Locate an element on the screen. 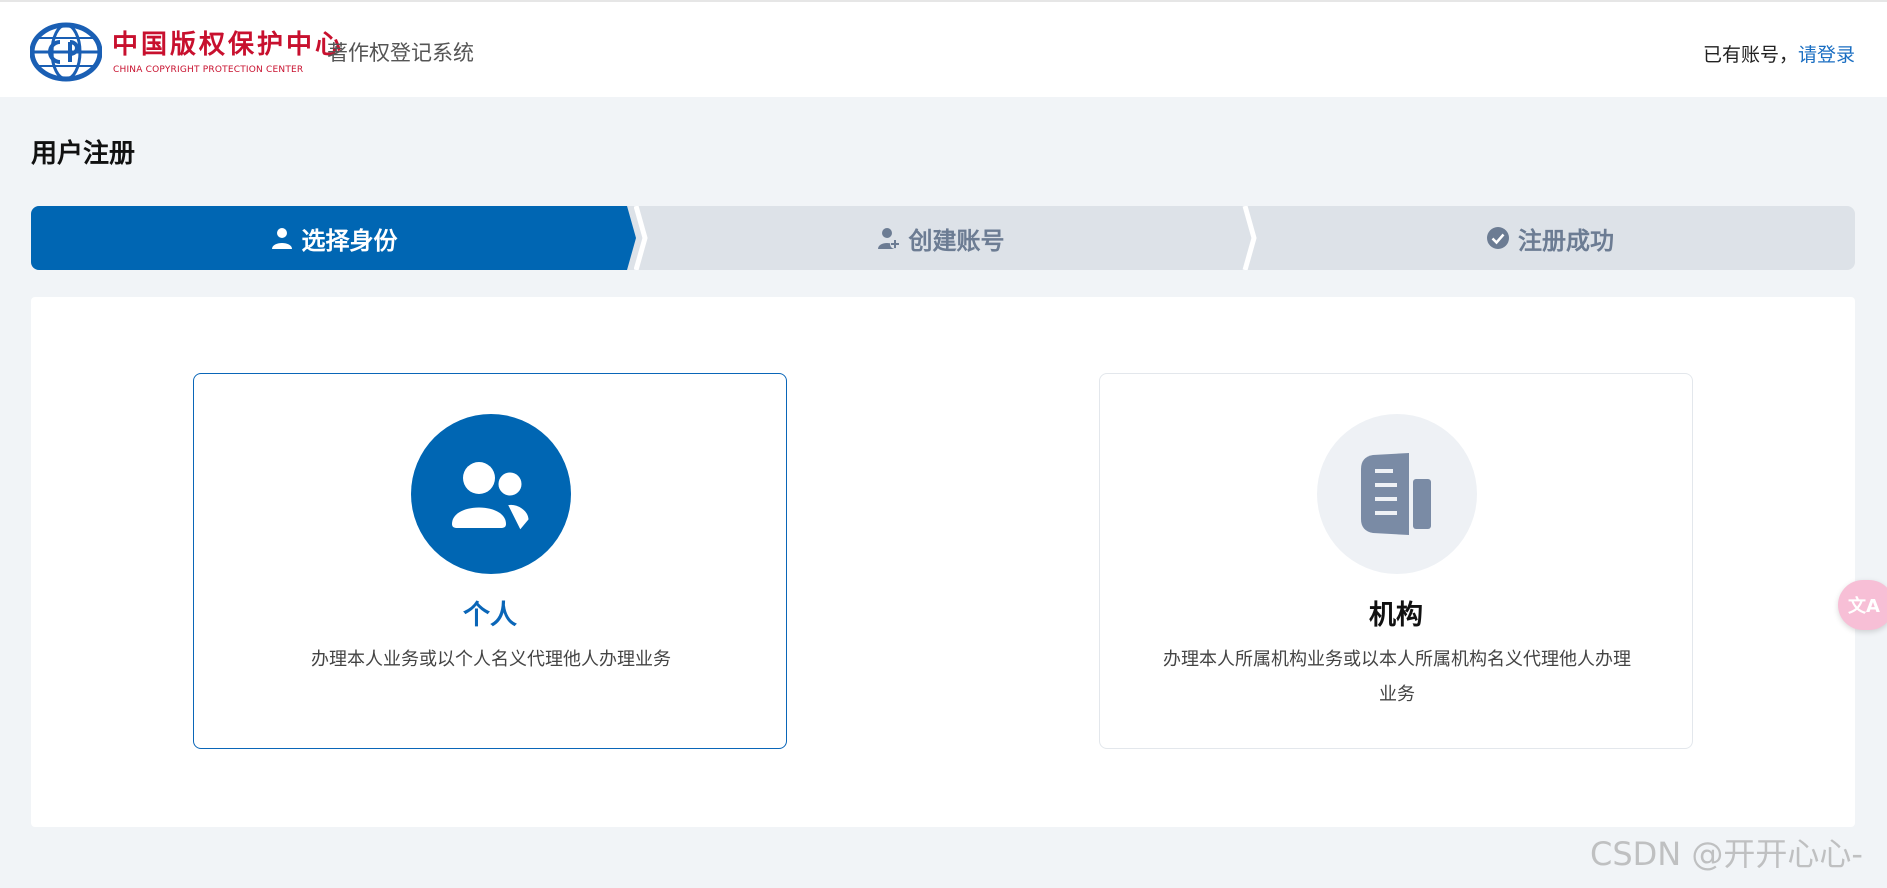  page-title: 用户注册 is located at coordinates (83, 154).